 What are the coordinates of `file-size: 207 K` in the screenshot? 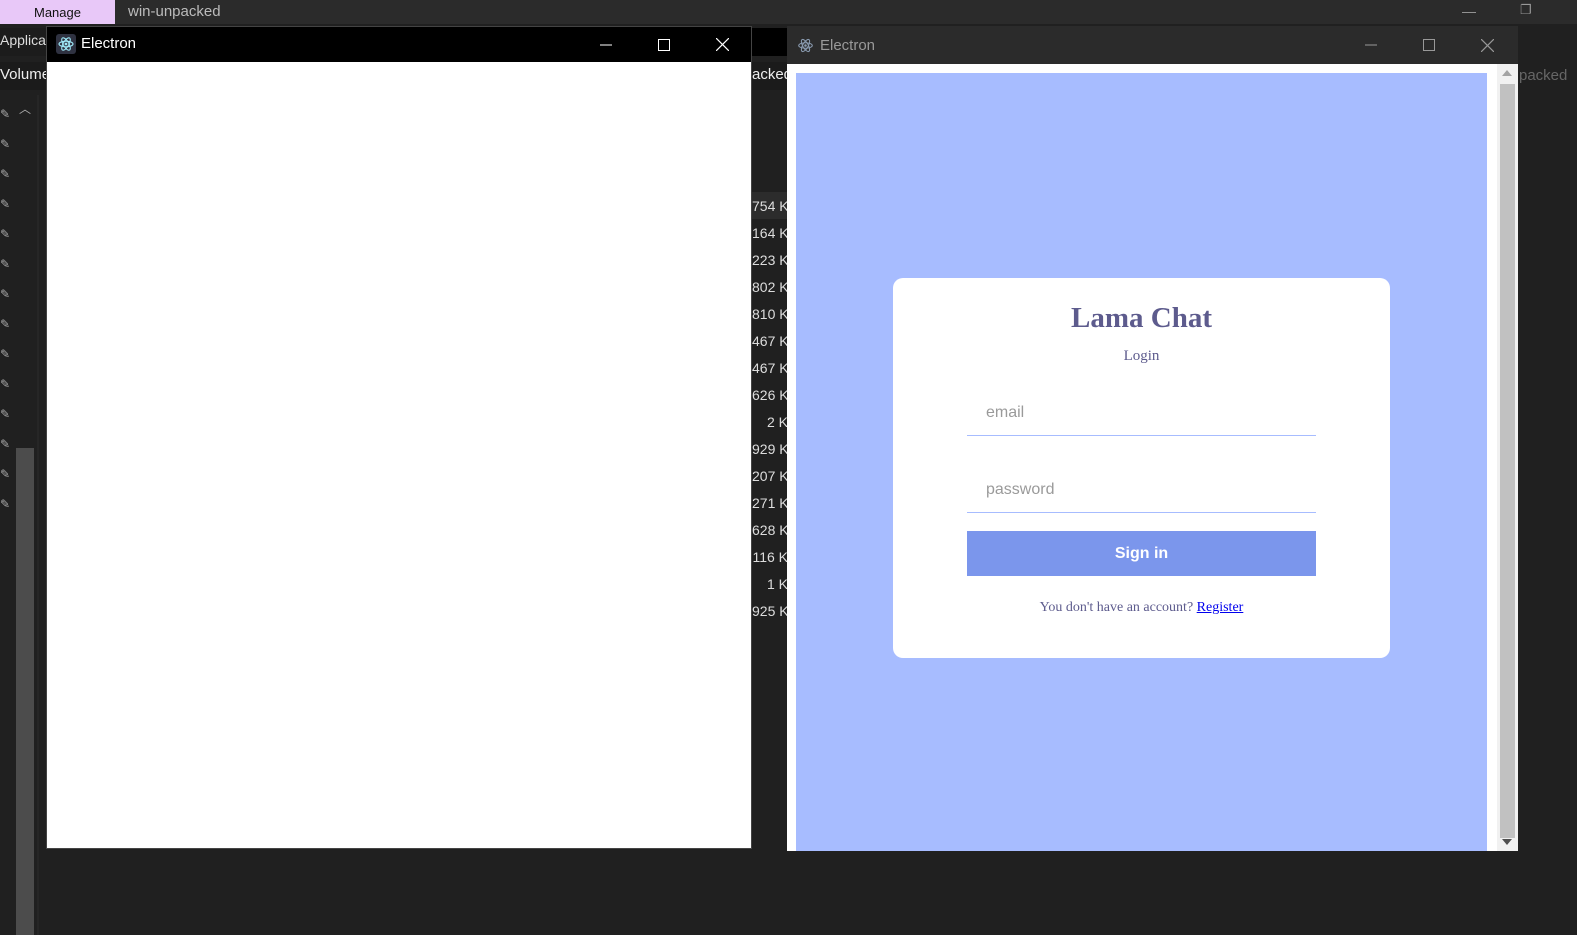 It's located at (770, 476).